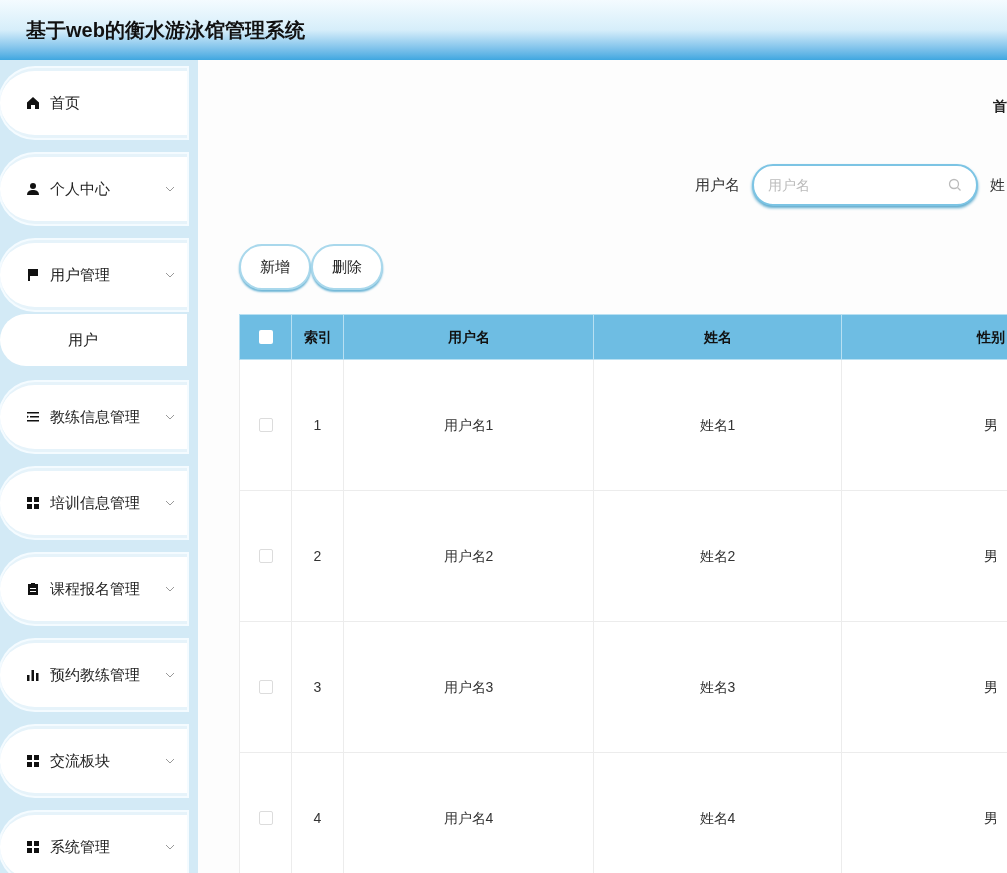 This screenshot has height=873, width=1007. I want to click on list-icon, so click(33, 417).